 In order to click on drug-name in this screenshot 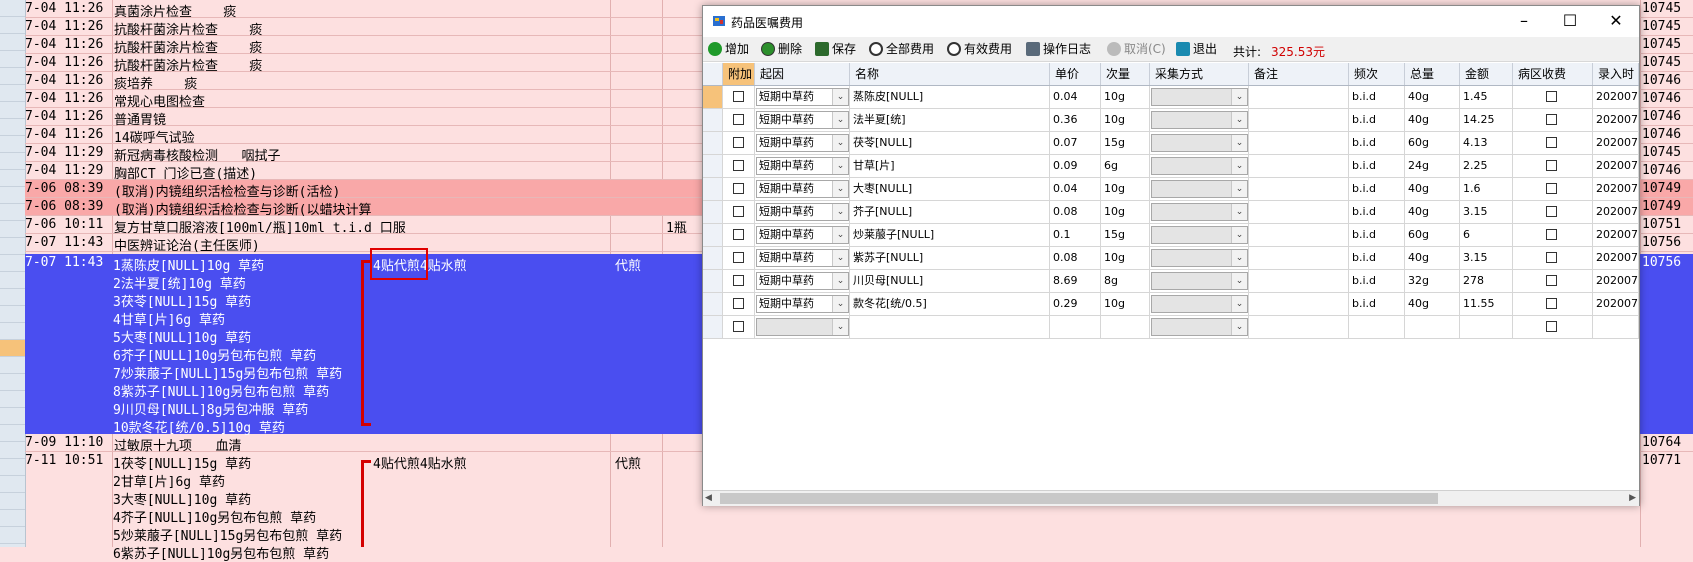, I will do `click(950, 327)`.